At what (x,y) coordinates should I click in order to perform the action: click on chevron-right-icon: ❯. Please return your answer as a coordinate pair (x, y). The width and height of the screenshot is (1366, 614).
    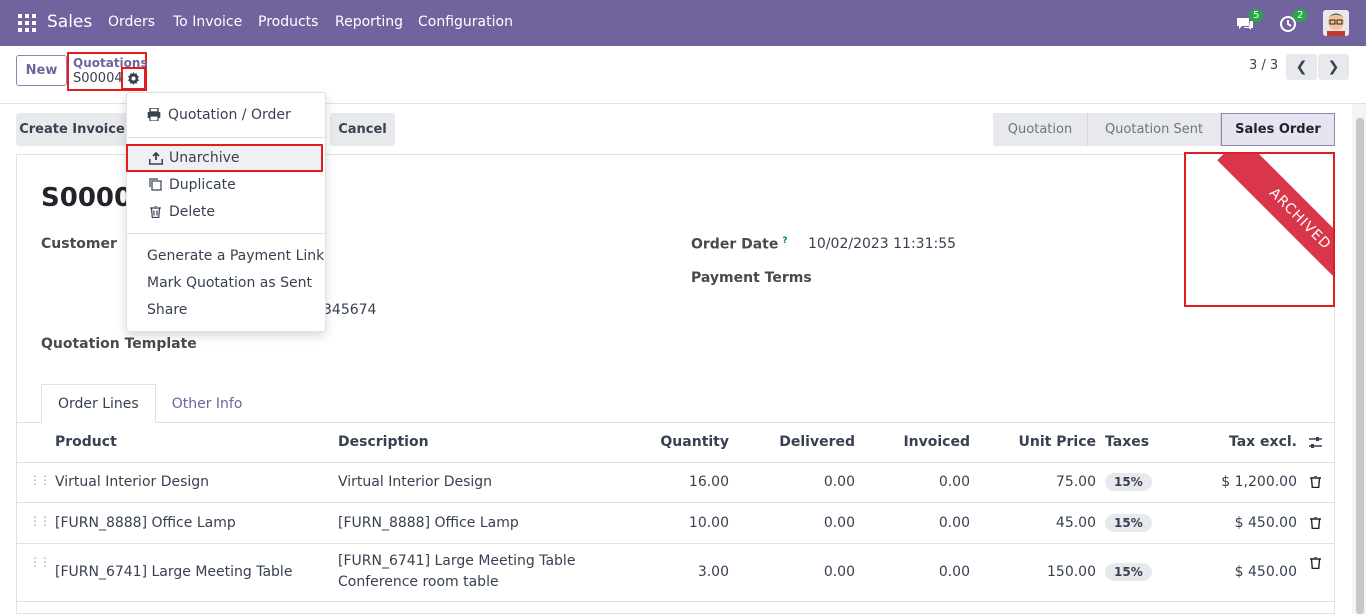
    Looking at the image, I should click on (1333, 67).